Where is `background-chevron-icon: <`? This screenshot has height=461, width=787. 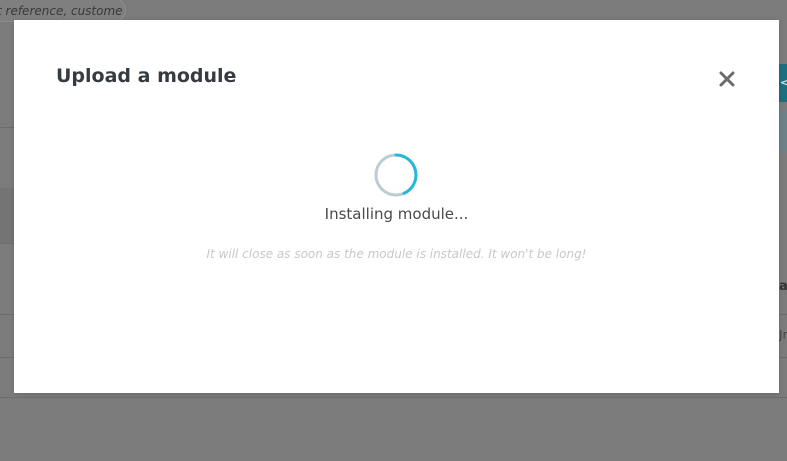 background-chevron-icon: < is located at coordinates (783, 82).